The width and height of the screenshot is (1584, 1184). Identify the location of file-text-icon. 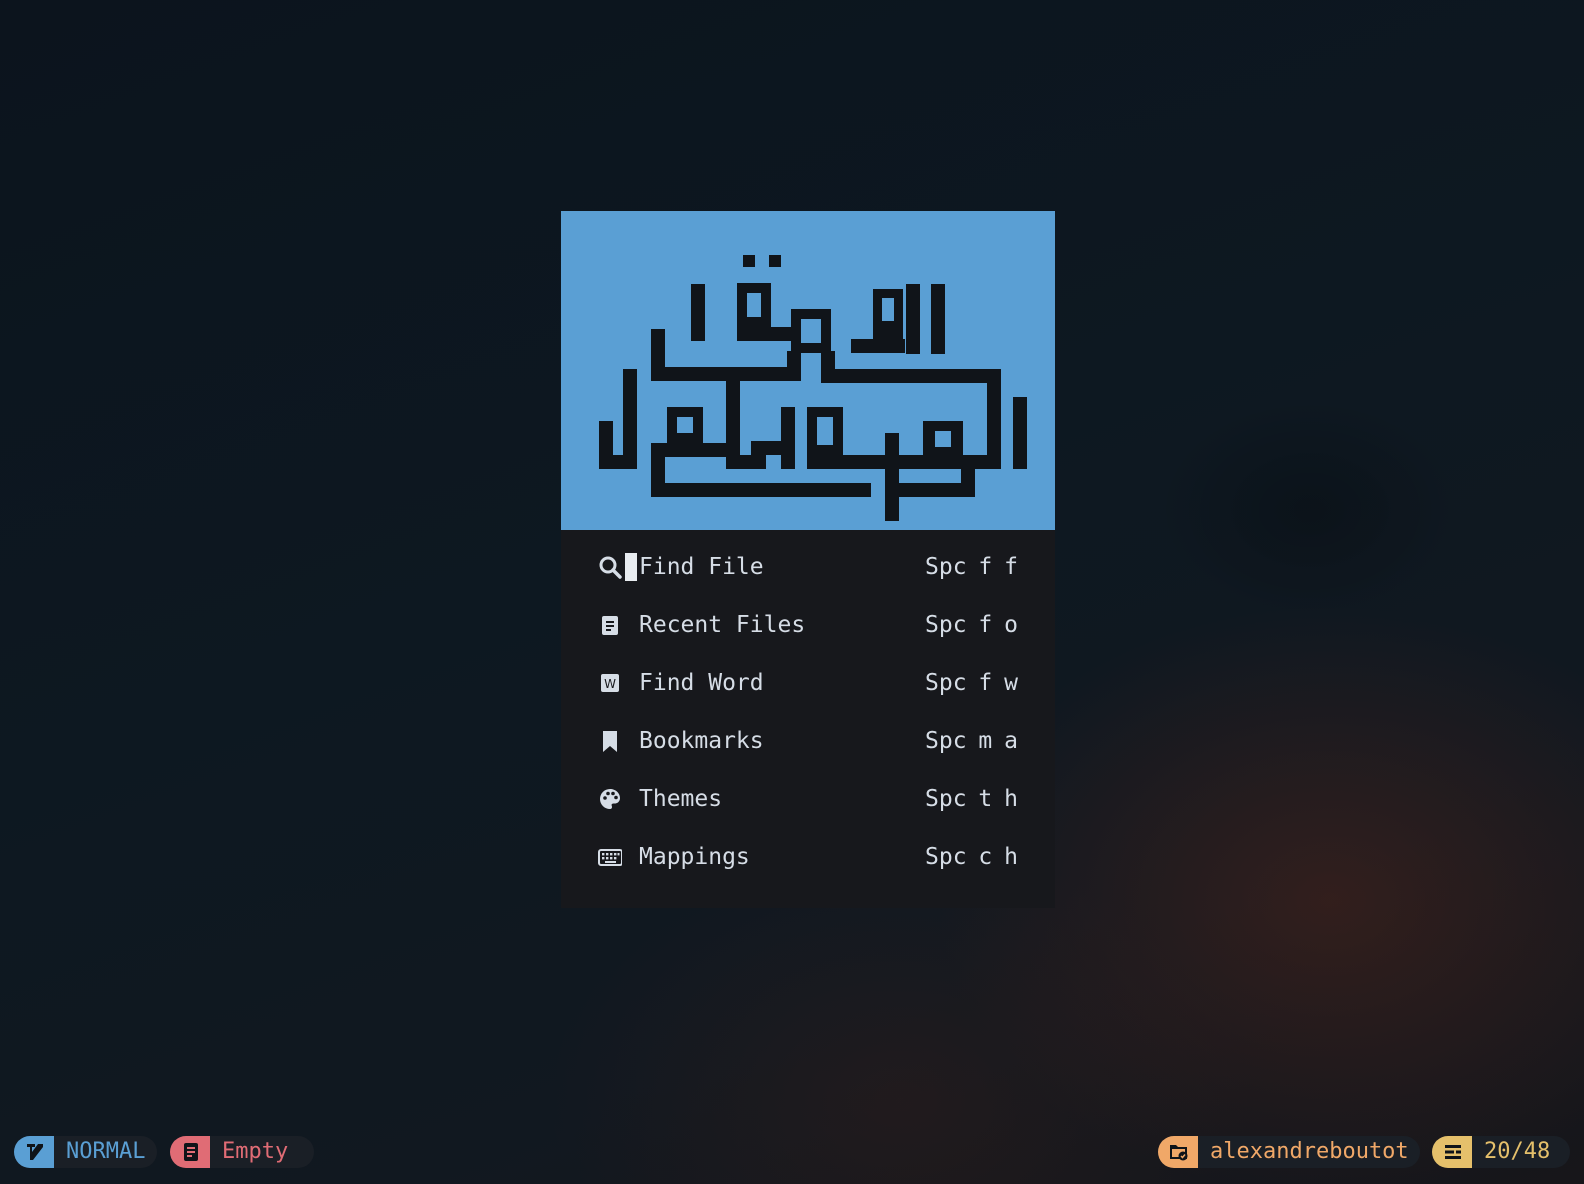
(610, 625).